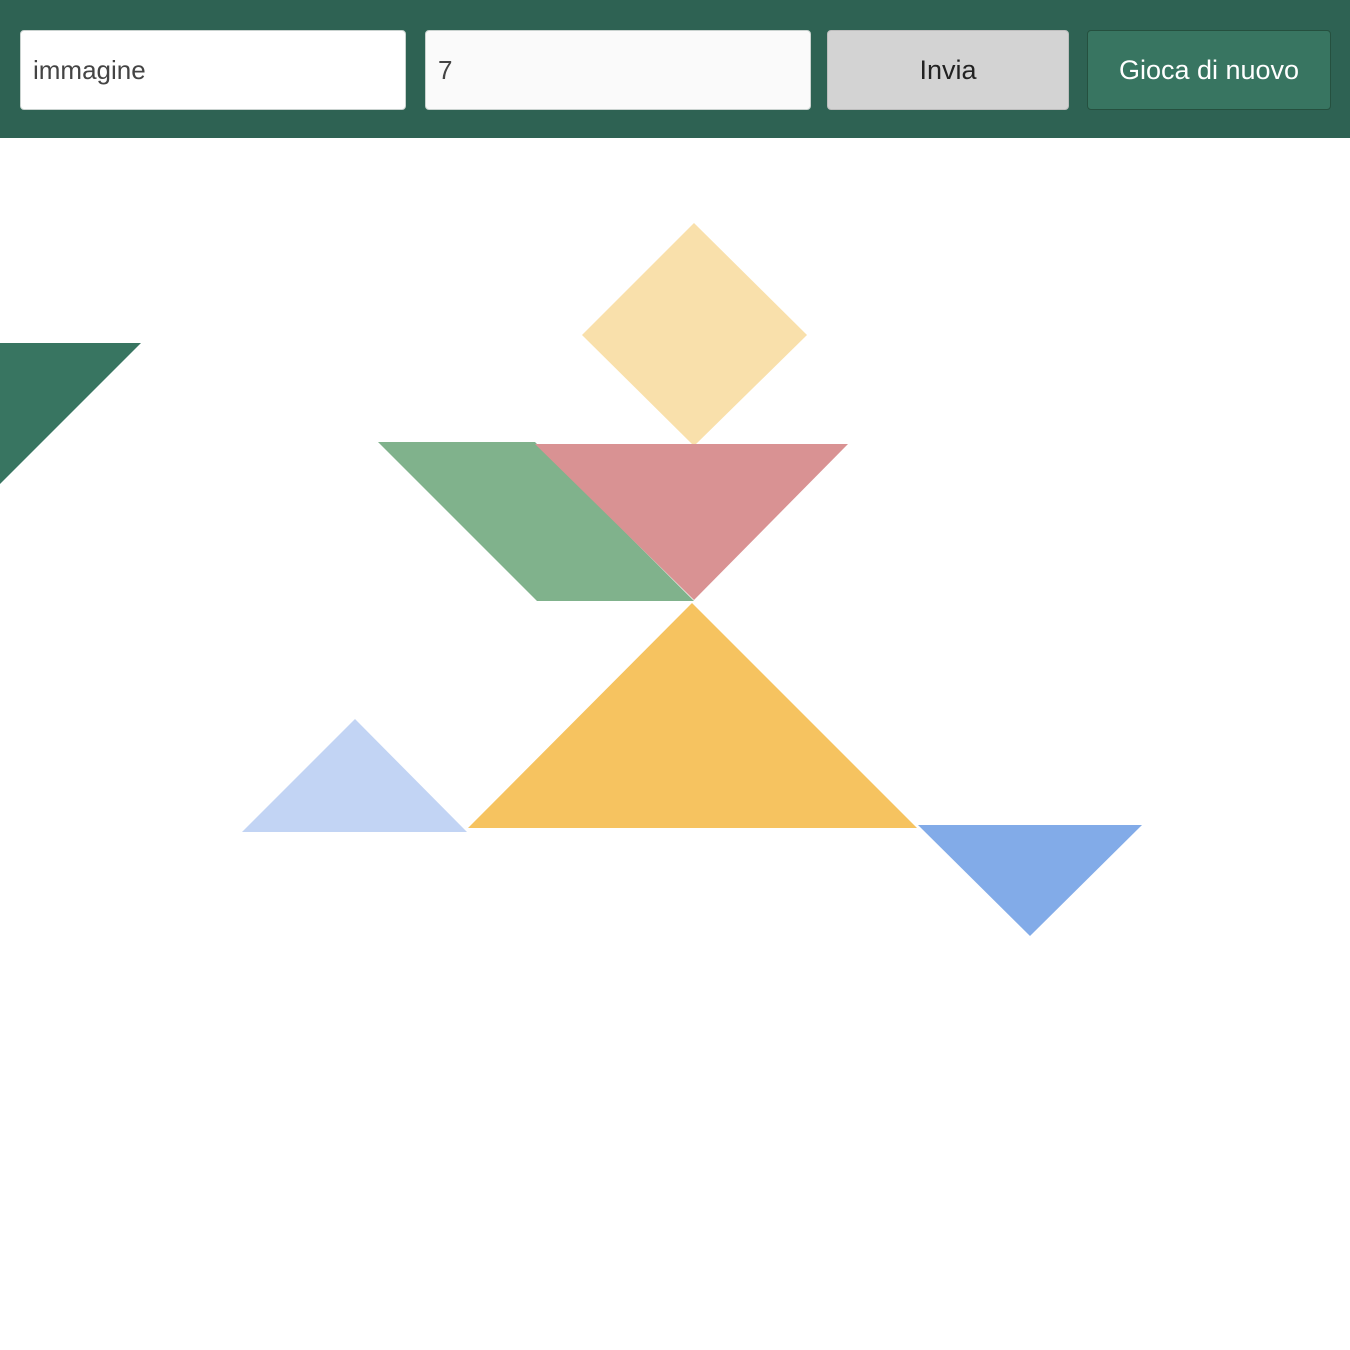  I want to click on play-again-button: Gioca di nuovo, so click(1209, 70).